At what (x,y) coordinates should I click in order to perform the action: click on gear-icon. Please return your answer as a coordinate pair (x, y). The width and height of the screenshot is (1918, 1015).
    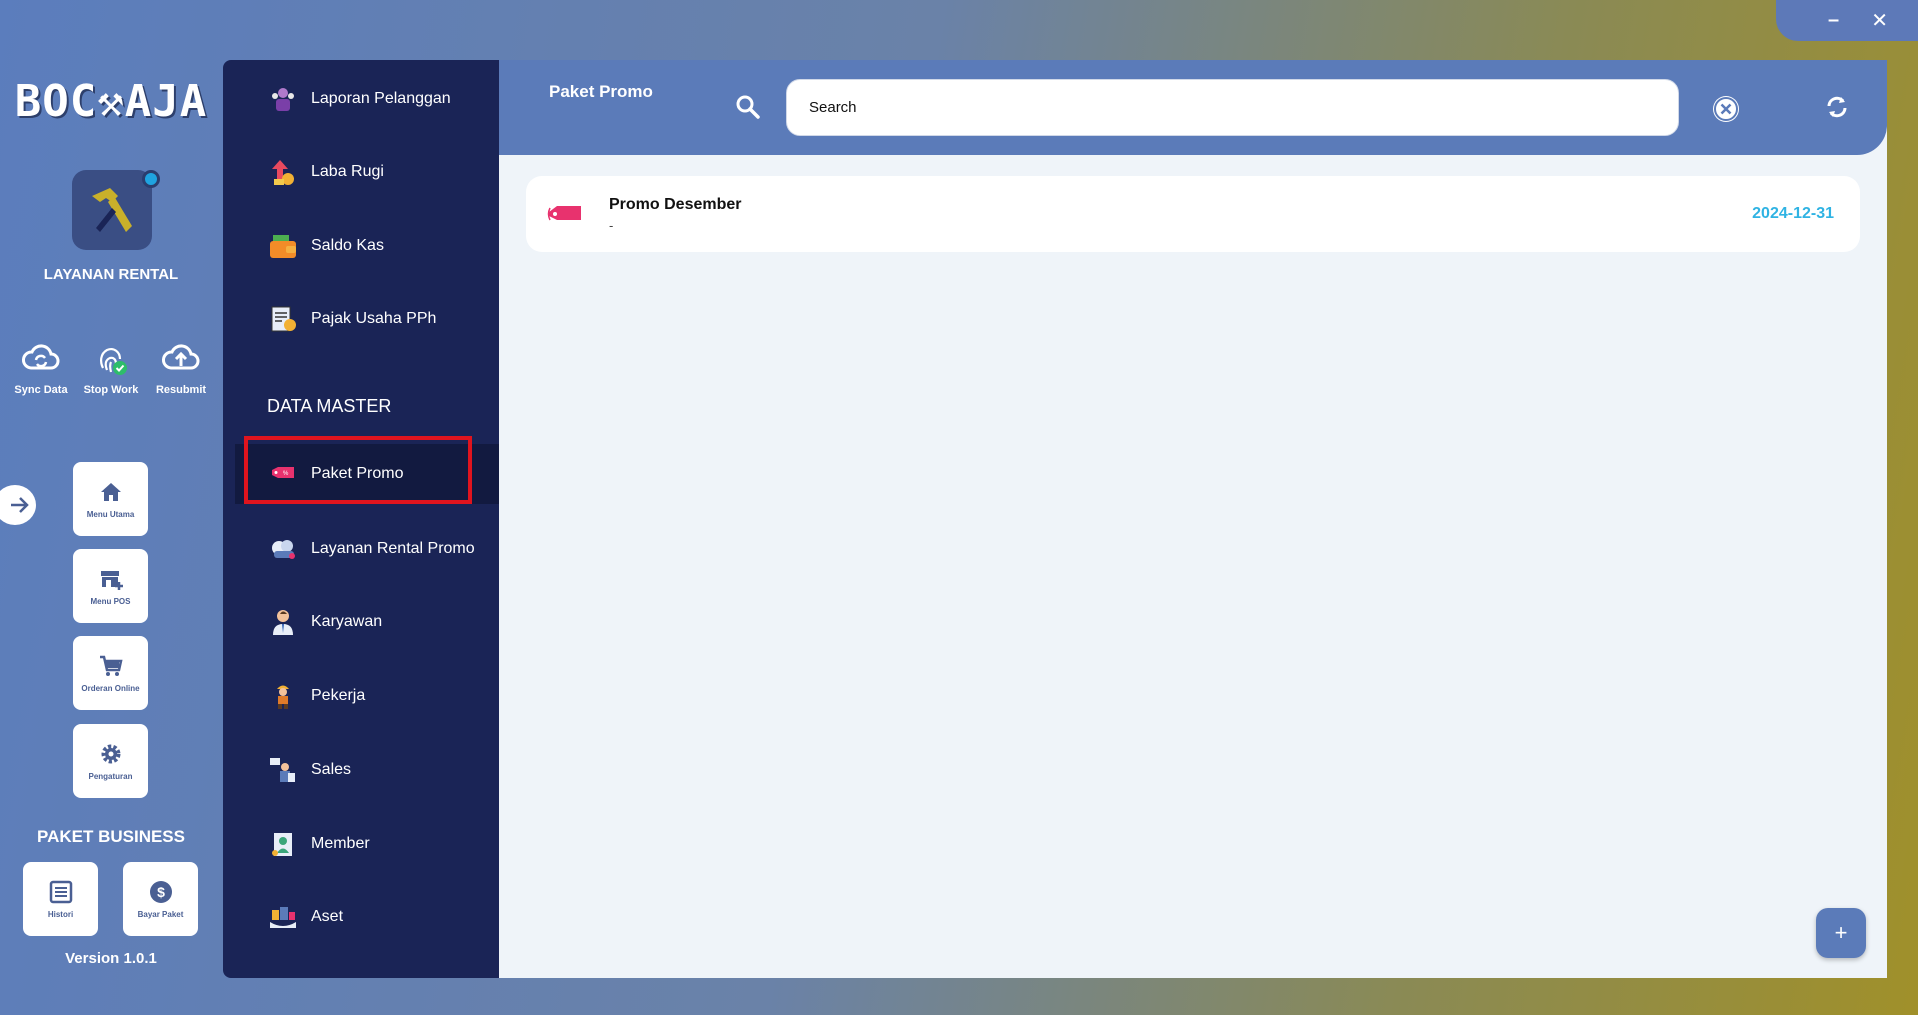
    Looking at the image, I should click on (110, 754).